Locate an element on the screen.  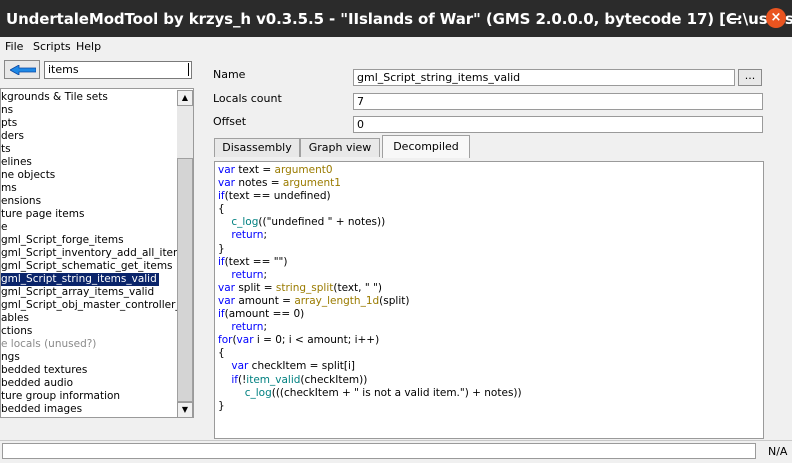
tree-item: ns is located at coordinates (7, 110).